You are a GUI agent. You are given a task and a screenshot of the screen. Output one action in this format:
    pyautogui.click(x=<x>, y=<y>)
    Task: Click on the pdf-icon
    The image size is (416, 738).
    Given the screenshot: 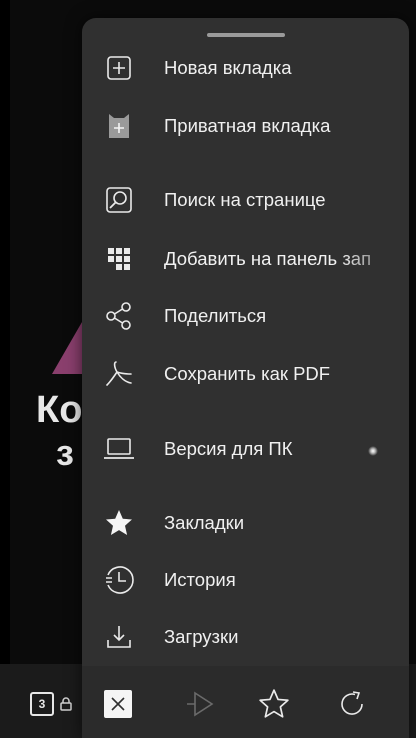 What is the action you would take?
    pyautogui.click(x=119, y=374)
    